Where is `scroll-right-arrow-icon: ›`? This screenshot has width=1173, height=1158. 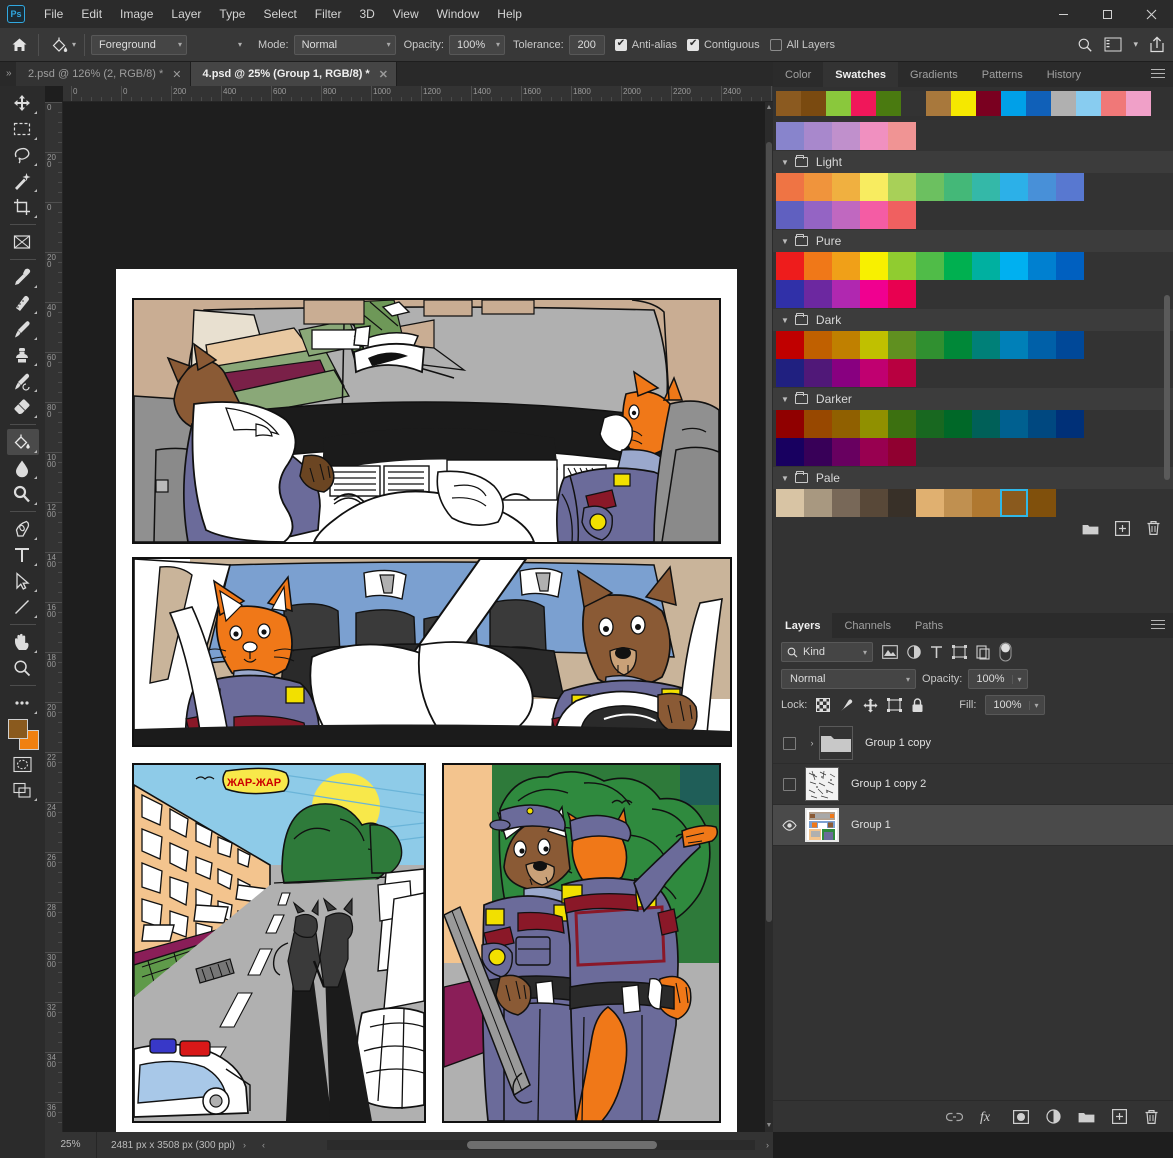 scroll-right-arrow-icon: › is located at coordinates (767, 1145).